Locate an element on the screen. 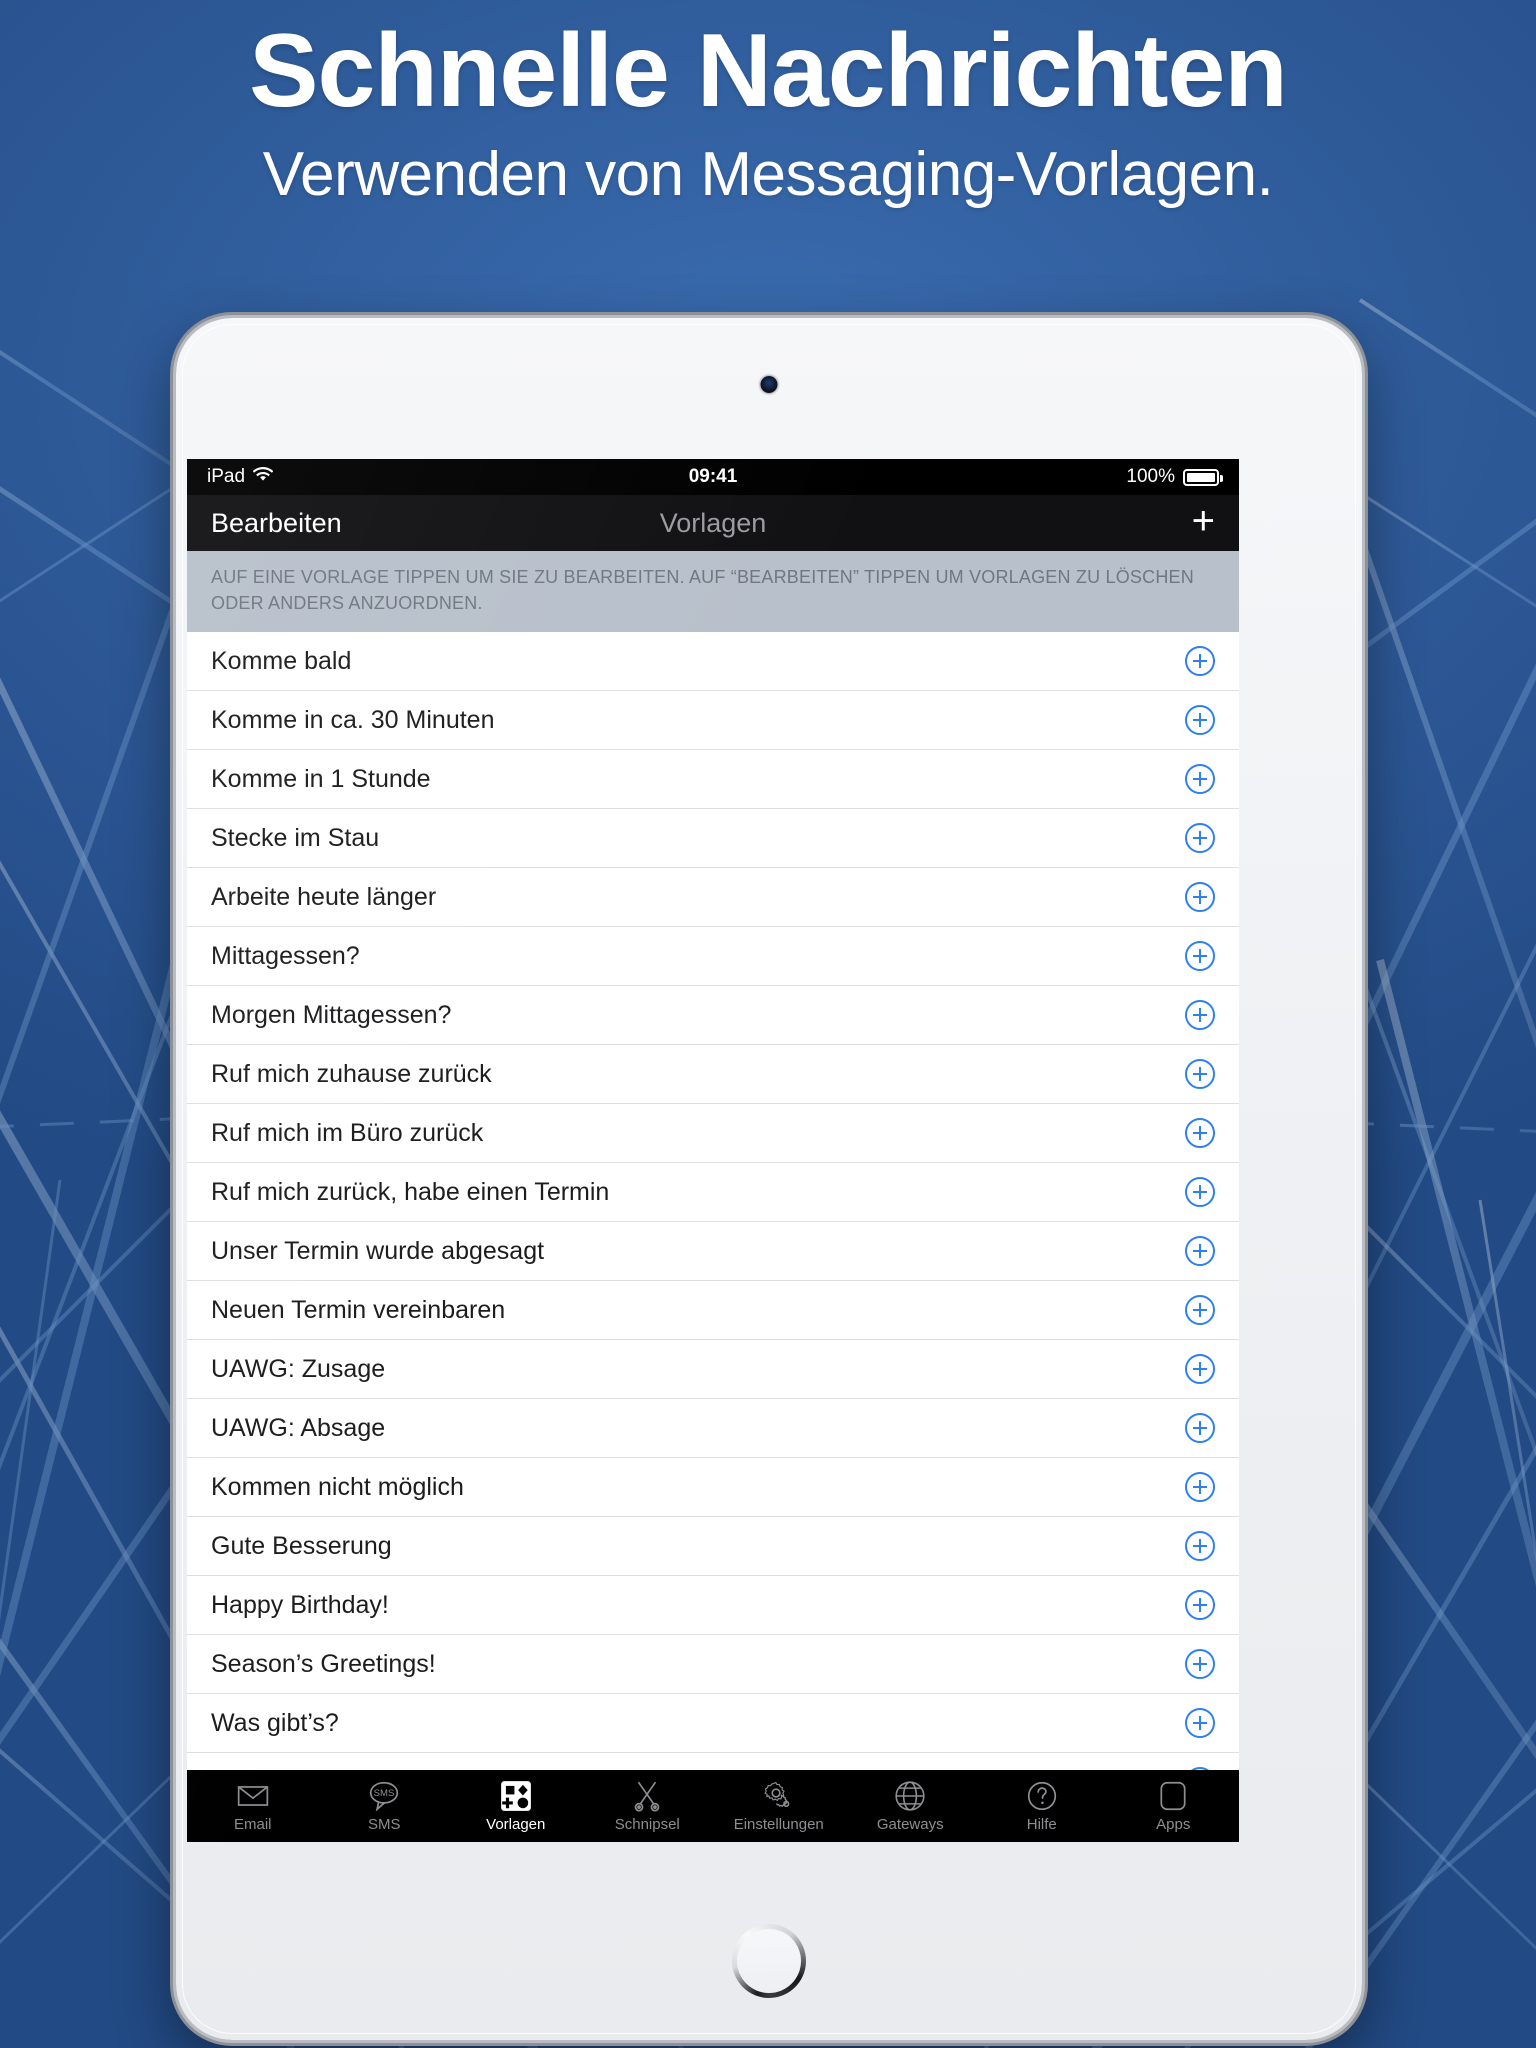 The width and height of the screenshot is (1536, 2048). template-label: Komme in 1 Stunde is located at coordinates (321, 778).